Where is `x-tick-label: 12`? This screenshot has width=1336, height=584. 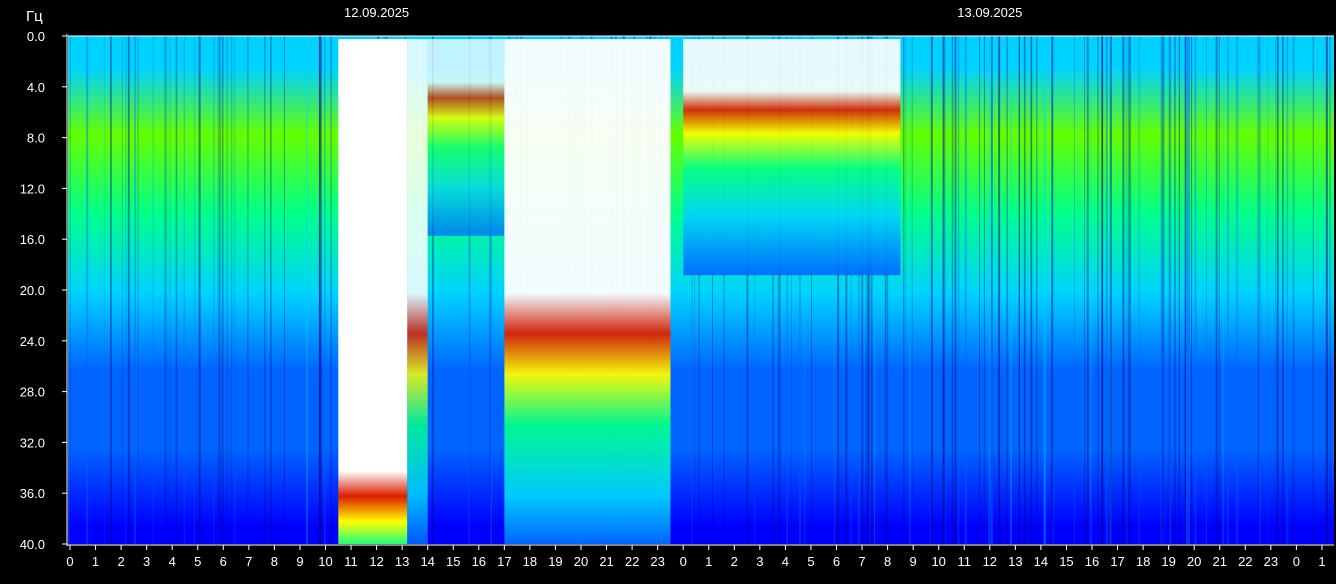
x-tick-label: 12 is located at coordinates (376, 561).